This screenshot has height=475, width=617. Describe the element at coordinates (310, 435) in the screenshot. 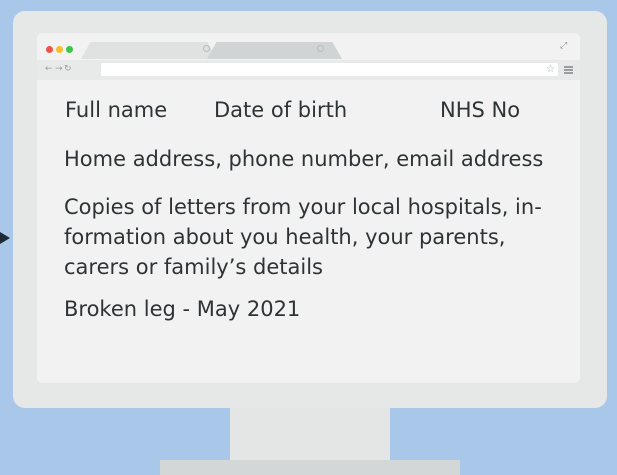

I see `monitor-stand-neck` at that location.